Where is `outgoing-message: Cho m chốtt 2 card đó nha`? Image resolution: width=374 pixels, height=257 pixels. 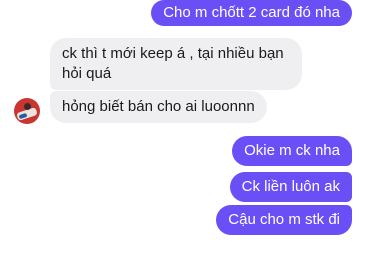 outgoing-message: Cho m chốtt 2 card đó nha is located at coordinates (251, 13).